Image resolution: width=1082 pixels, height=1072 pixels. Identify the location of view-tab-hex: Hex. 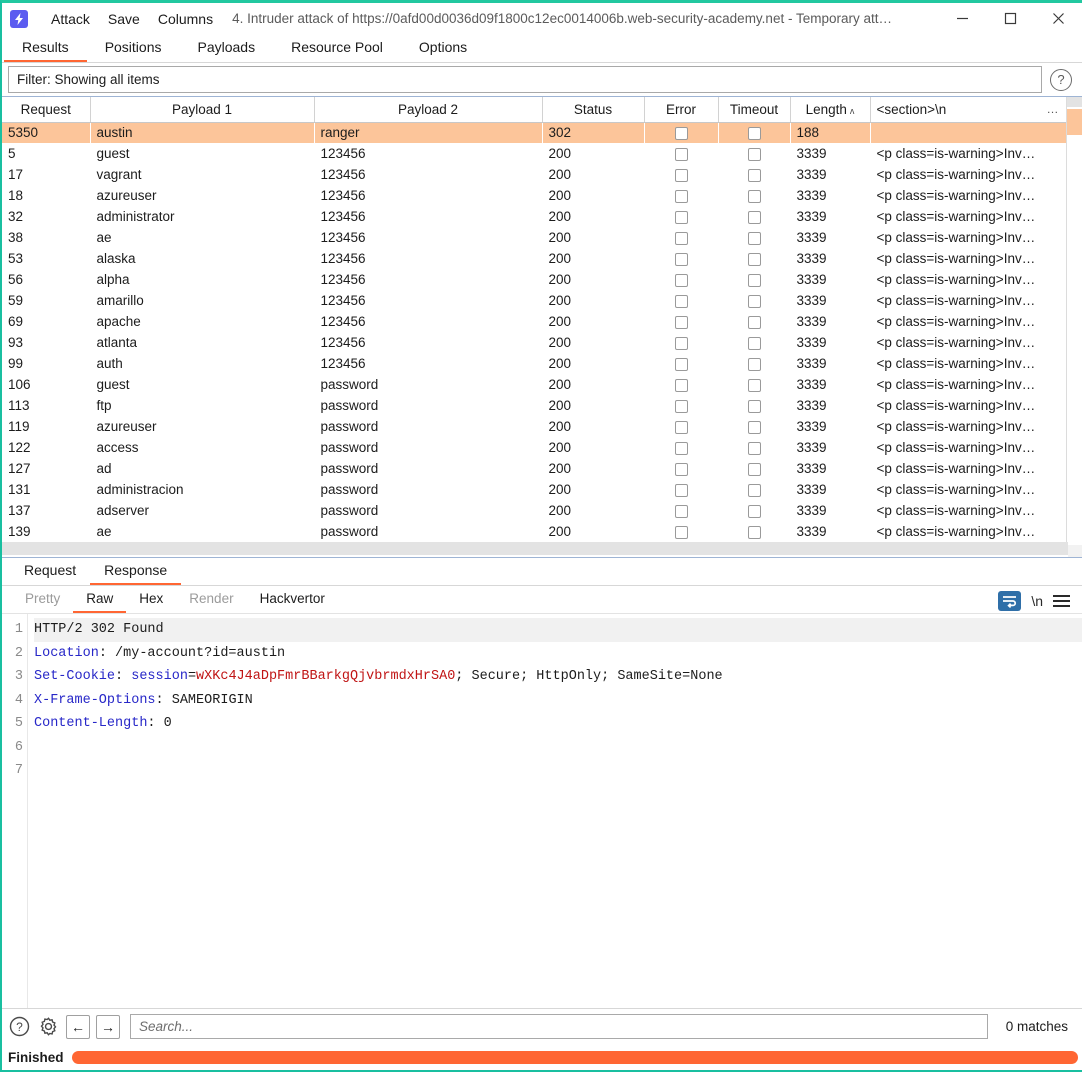
(151, 601).